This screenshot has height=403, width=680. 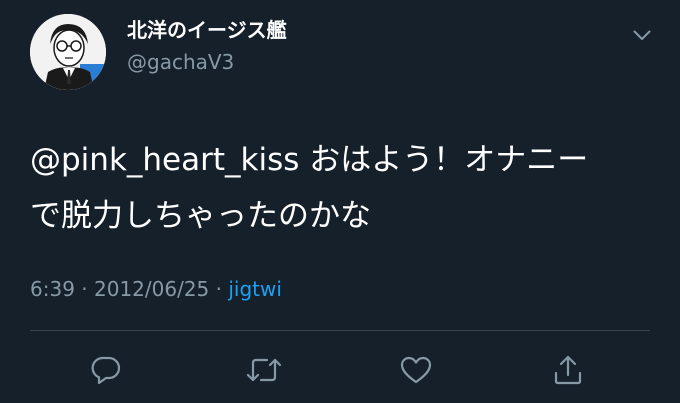 I want to click on tweet-time: 6:39, so click(x=52, y=289).